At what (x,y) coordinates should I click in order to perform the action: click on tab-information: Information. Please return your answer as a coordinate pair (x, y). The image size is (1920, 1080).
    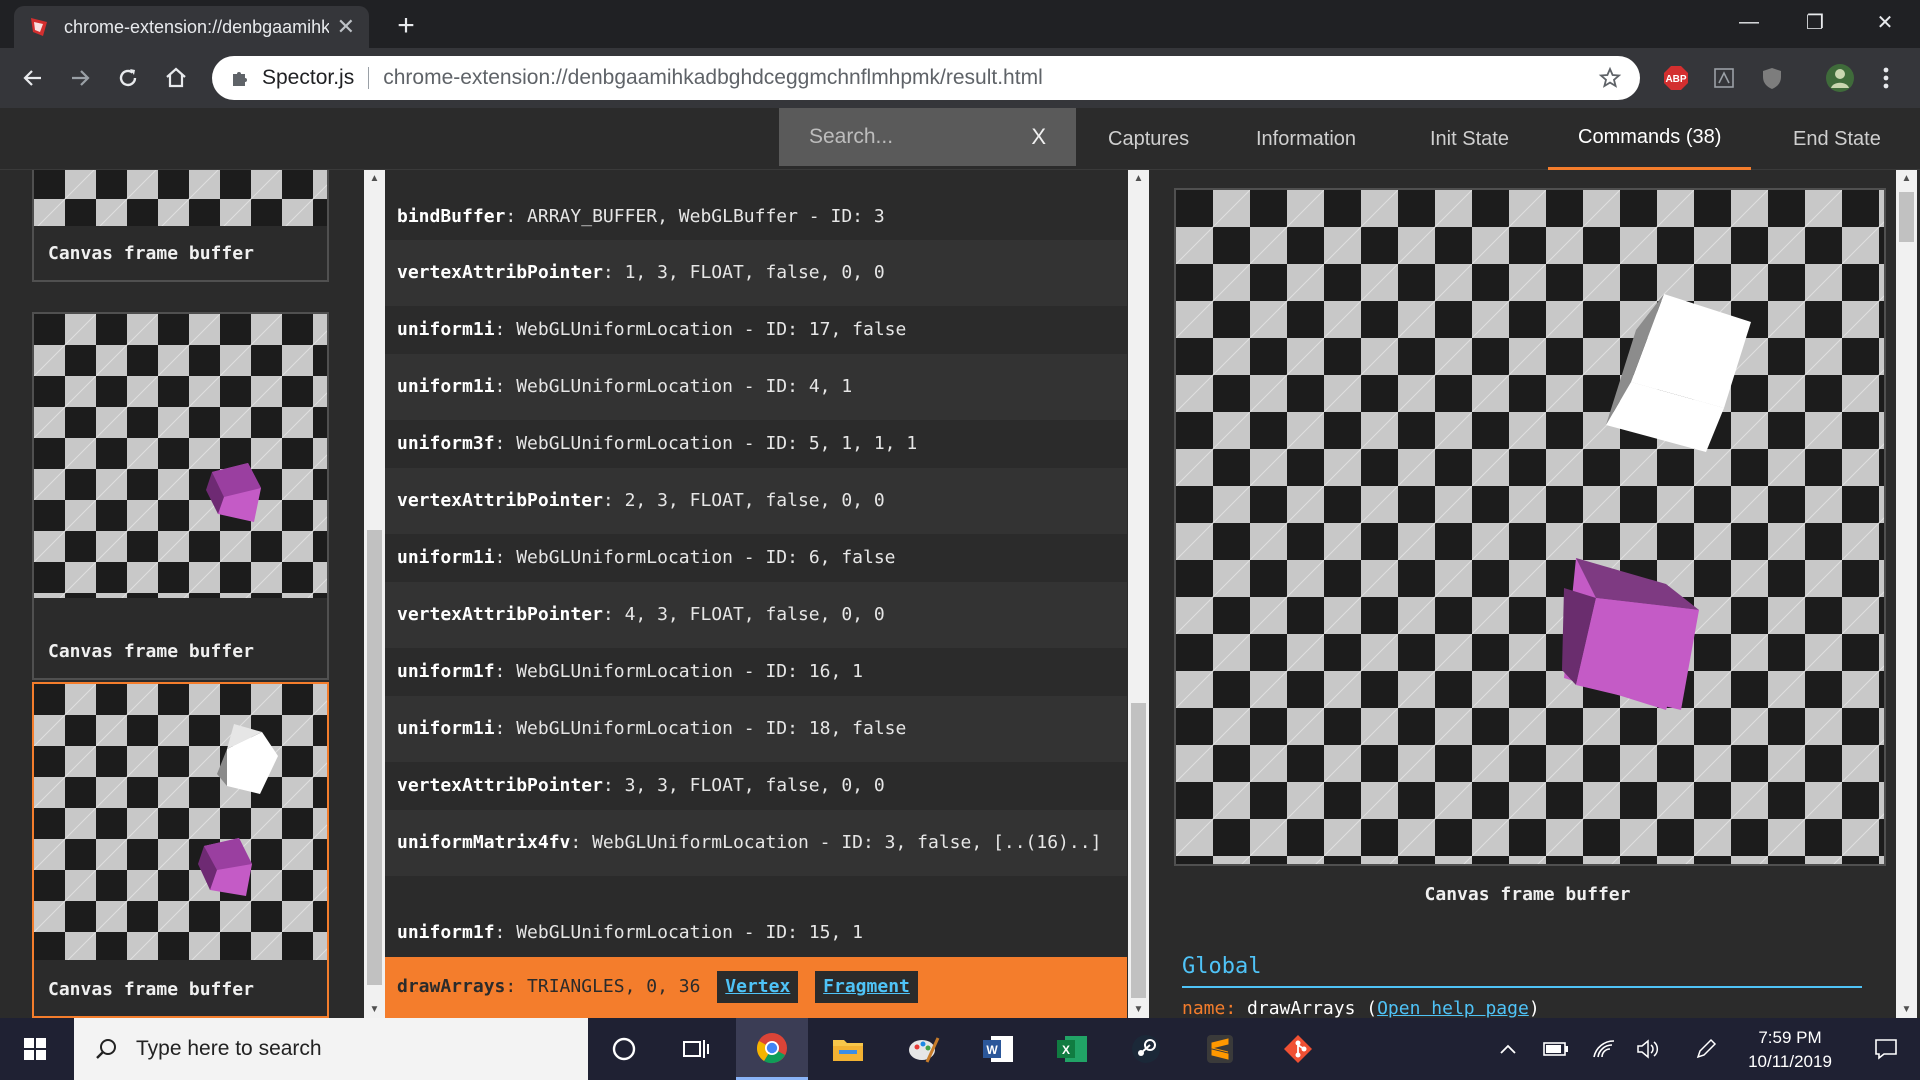
    Looking at the image, I should click on (1306, 139).